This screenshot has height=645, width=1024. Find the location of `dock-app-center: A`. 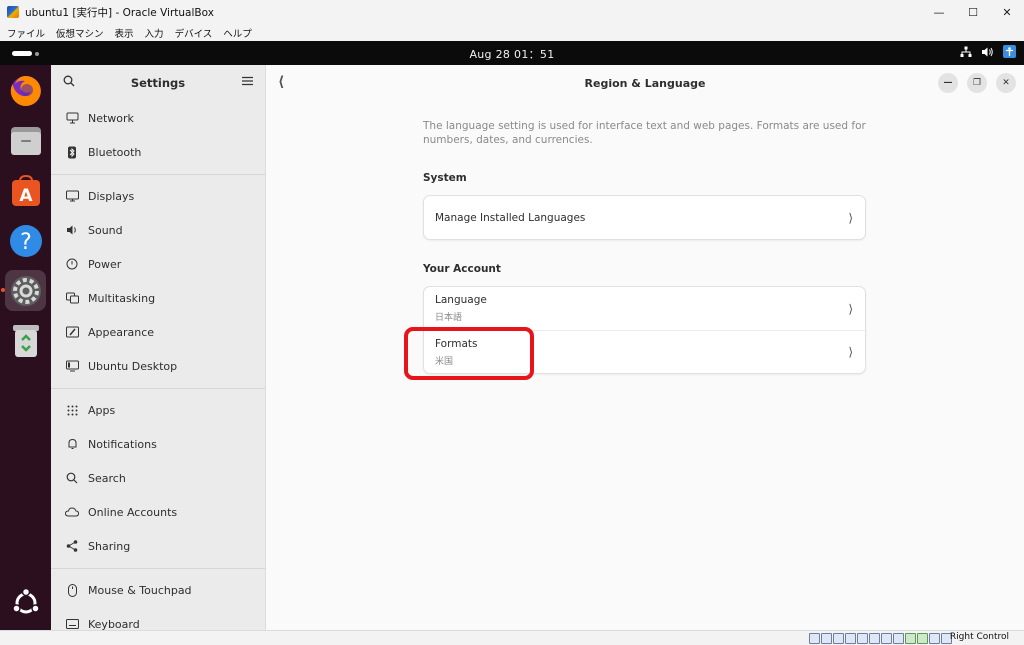

dock-app-center: A is located at coordinates (25, 190).